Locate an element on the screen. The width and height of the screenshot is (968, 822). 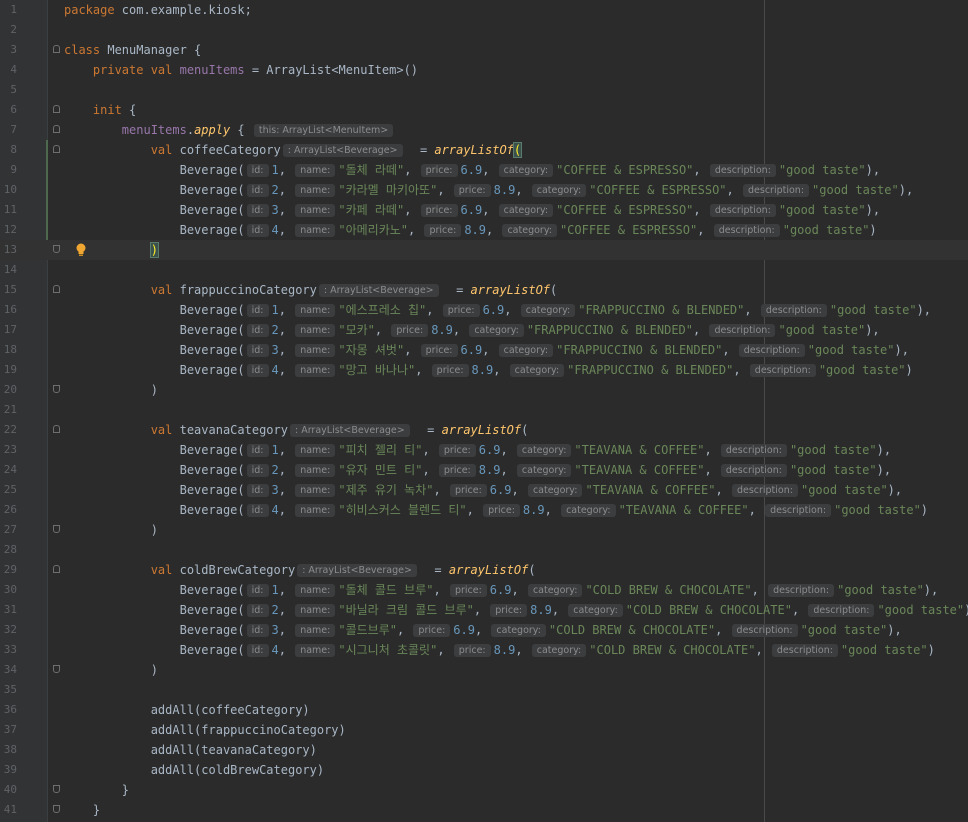
code-text: addAll(coldBrewCategory) is located at coordinates (194, 770).